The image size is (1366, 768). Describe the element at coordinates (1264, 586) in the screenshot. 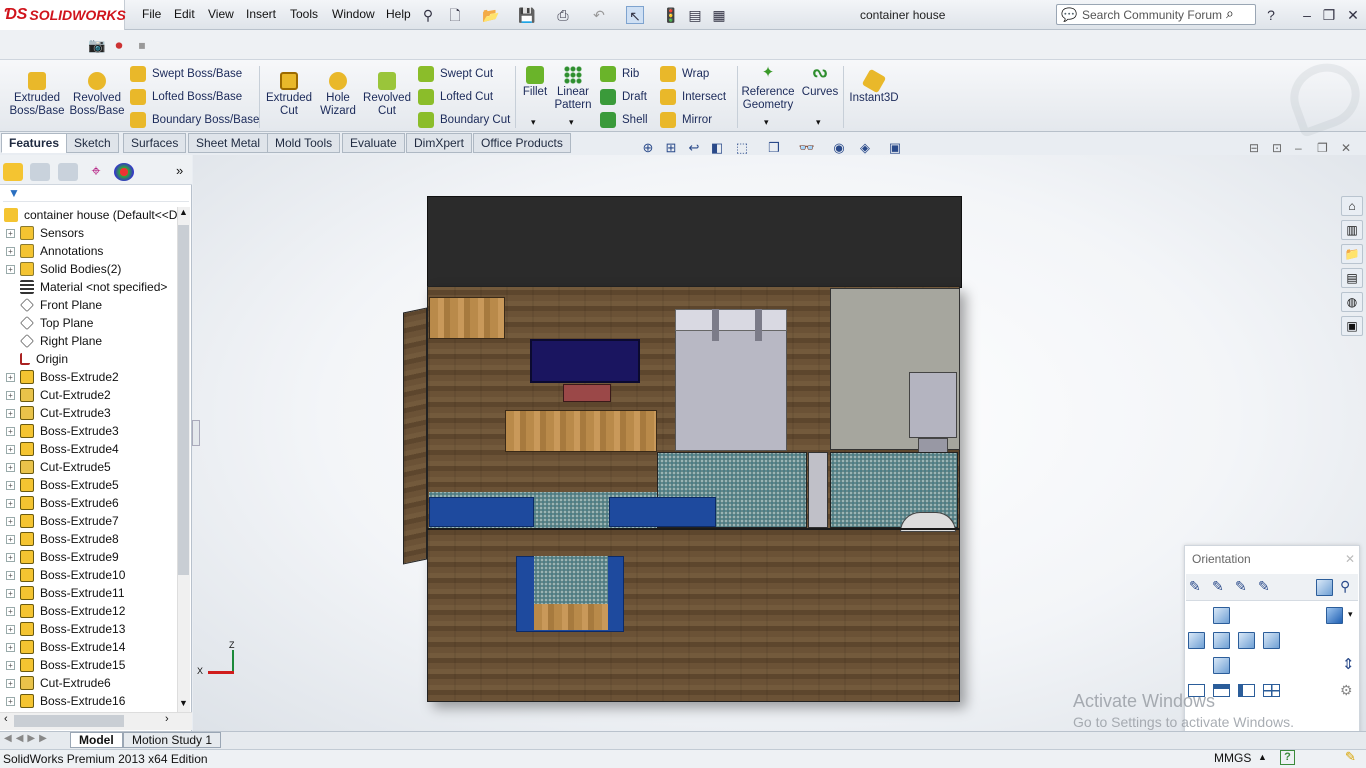

I see `reset-views-icon: ✎` at that location.